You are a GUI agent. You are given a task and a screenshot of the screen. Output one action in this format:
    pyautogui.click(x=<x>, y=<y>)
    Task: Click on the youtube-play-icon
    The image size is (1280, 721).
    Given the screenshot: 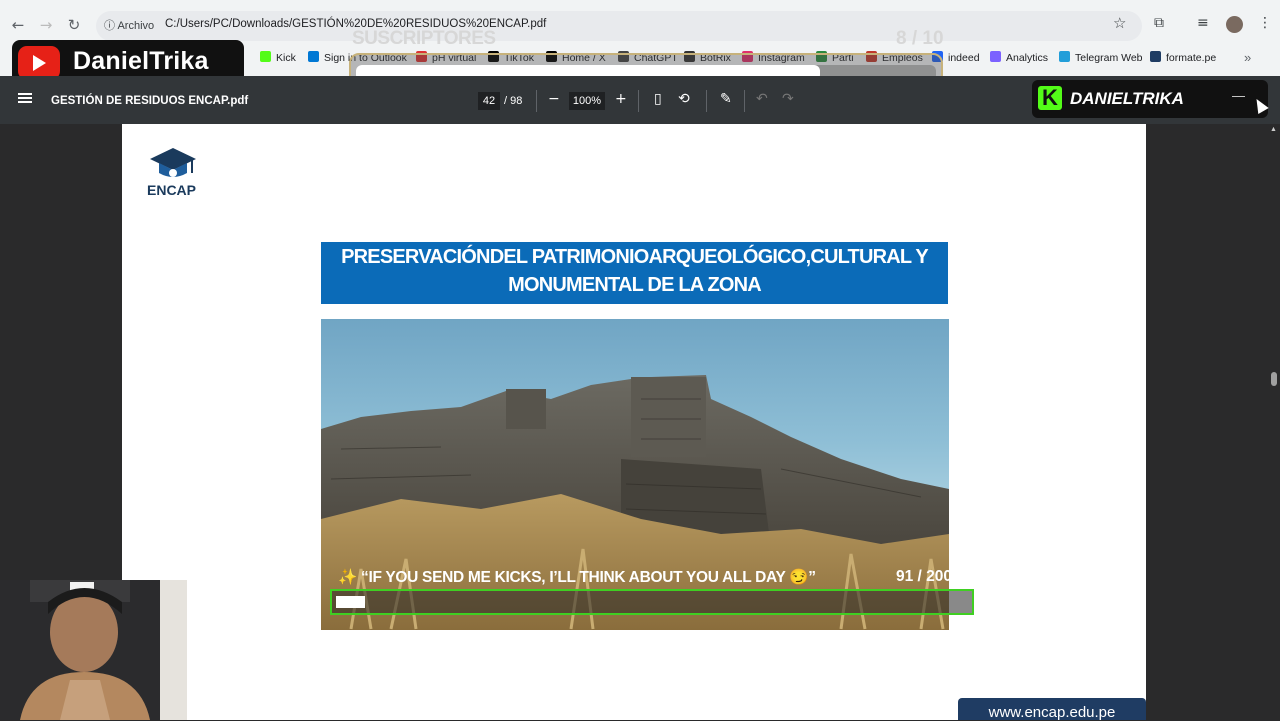 What is the action you would take?
    pyautogui.click(x=39, y=63)
    